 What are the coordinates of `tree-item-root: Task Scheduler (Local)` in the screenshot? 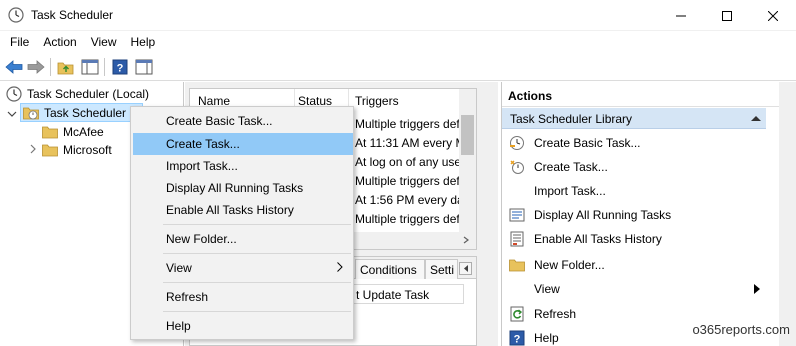 It's located at (77, 93).